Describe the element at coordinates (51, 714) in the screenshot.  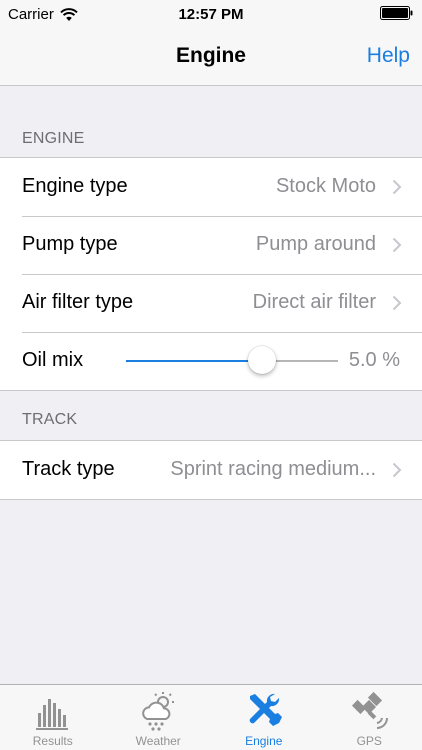
I see `bar-chart-icon` at that location.